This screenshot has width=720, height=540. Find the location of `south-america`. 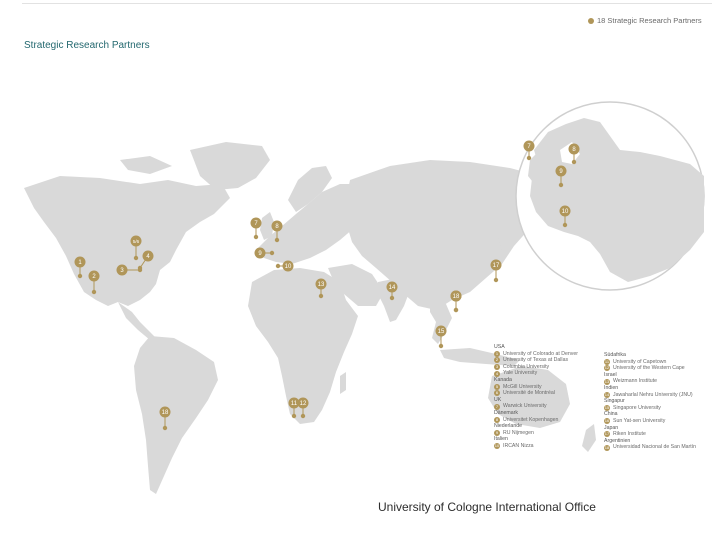

south-america is located at coordinates (176, 415).